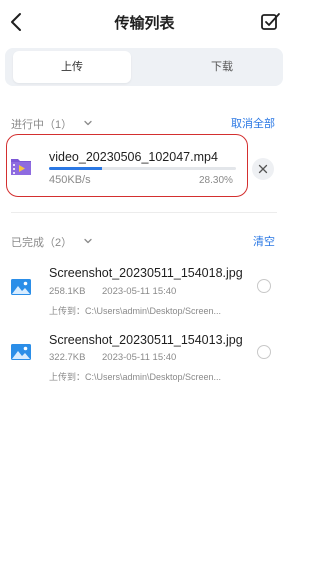 This screenshot has width=320, height=581. I want to click on top-nav-bar: 传输列表, so click(144, 22).